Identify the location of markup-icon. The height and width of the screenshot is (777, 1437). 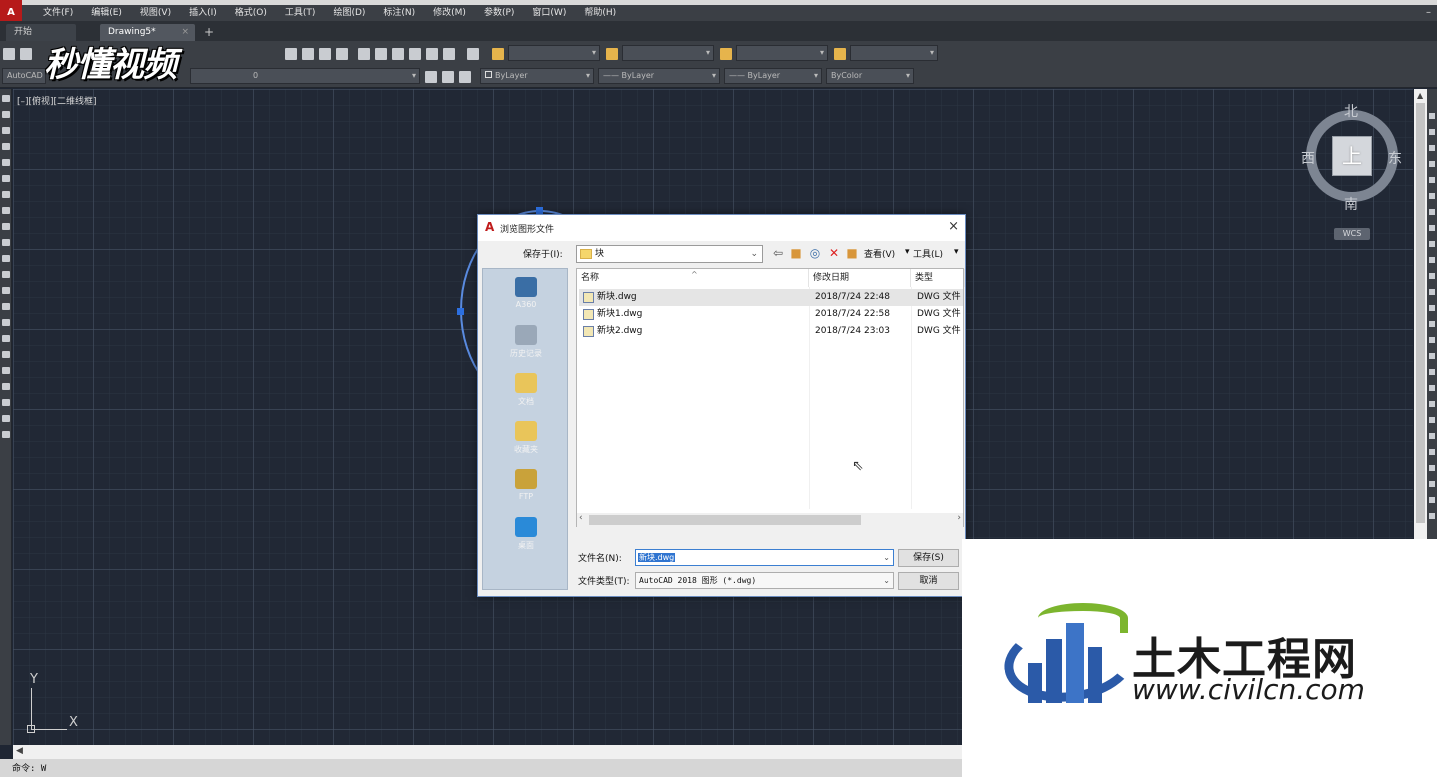
(432, 54).